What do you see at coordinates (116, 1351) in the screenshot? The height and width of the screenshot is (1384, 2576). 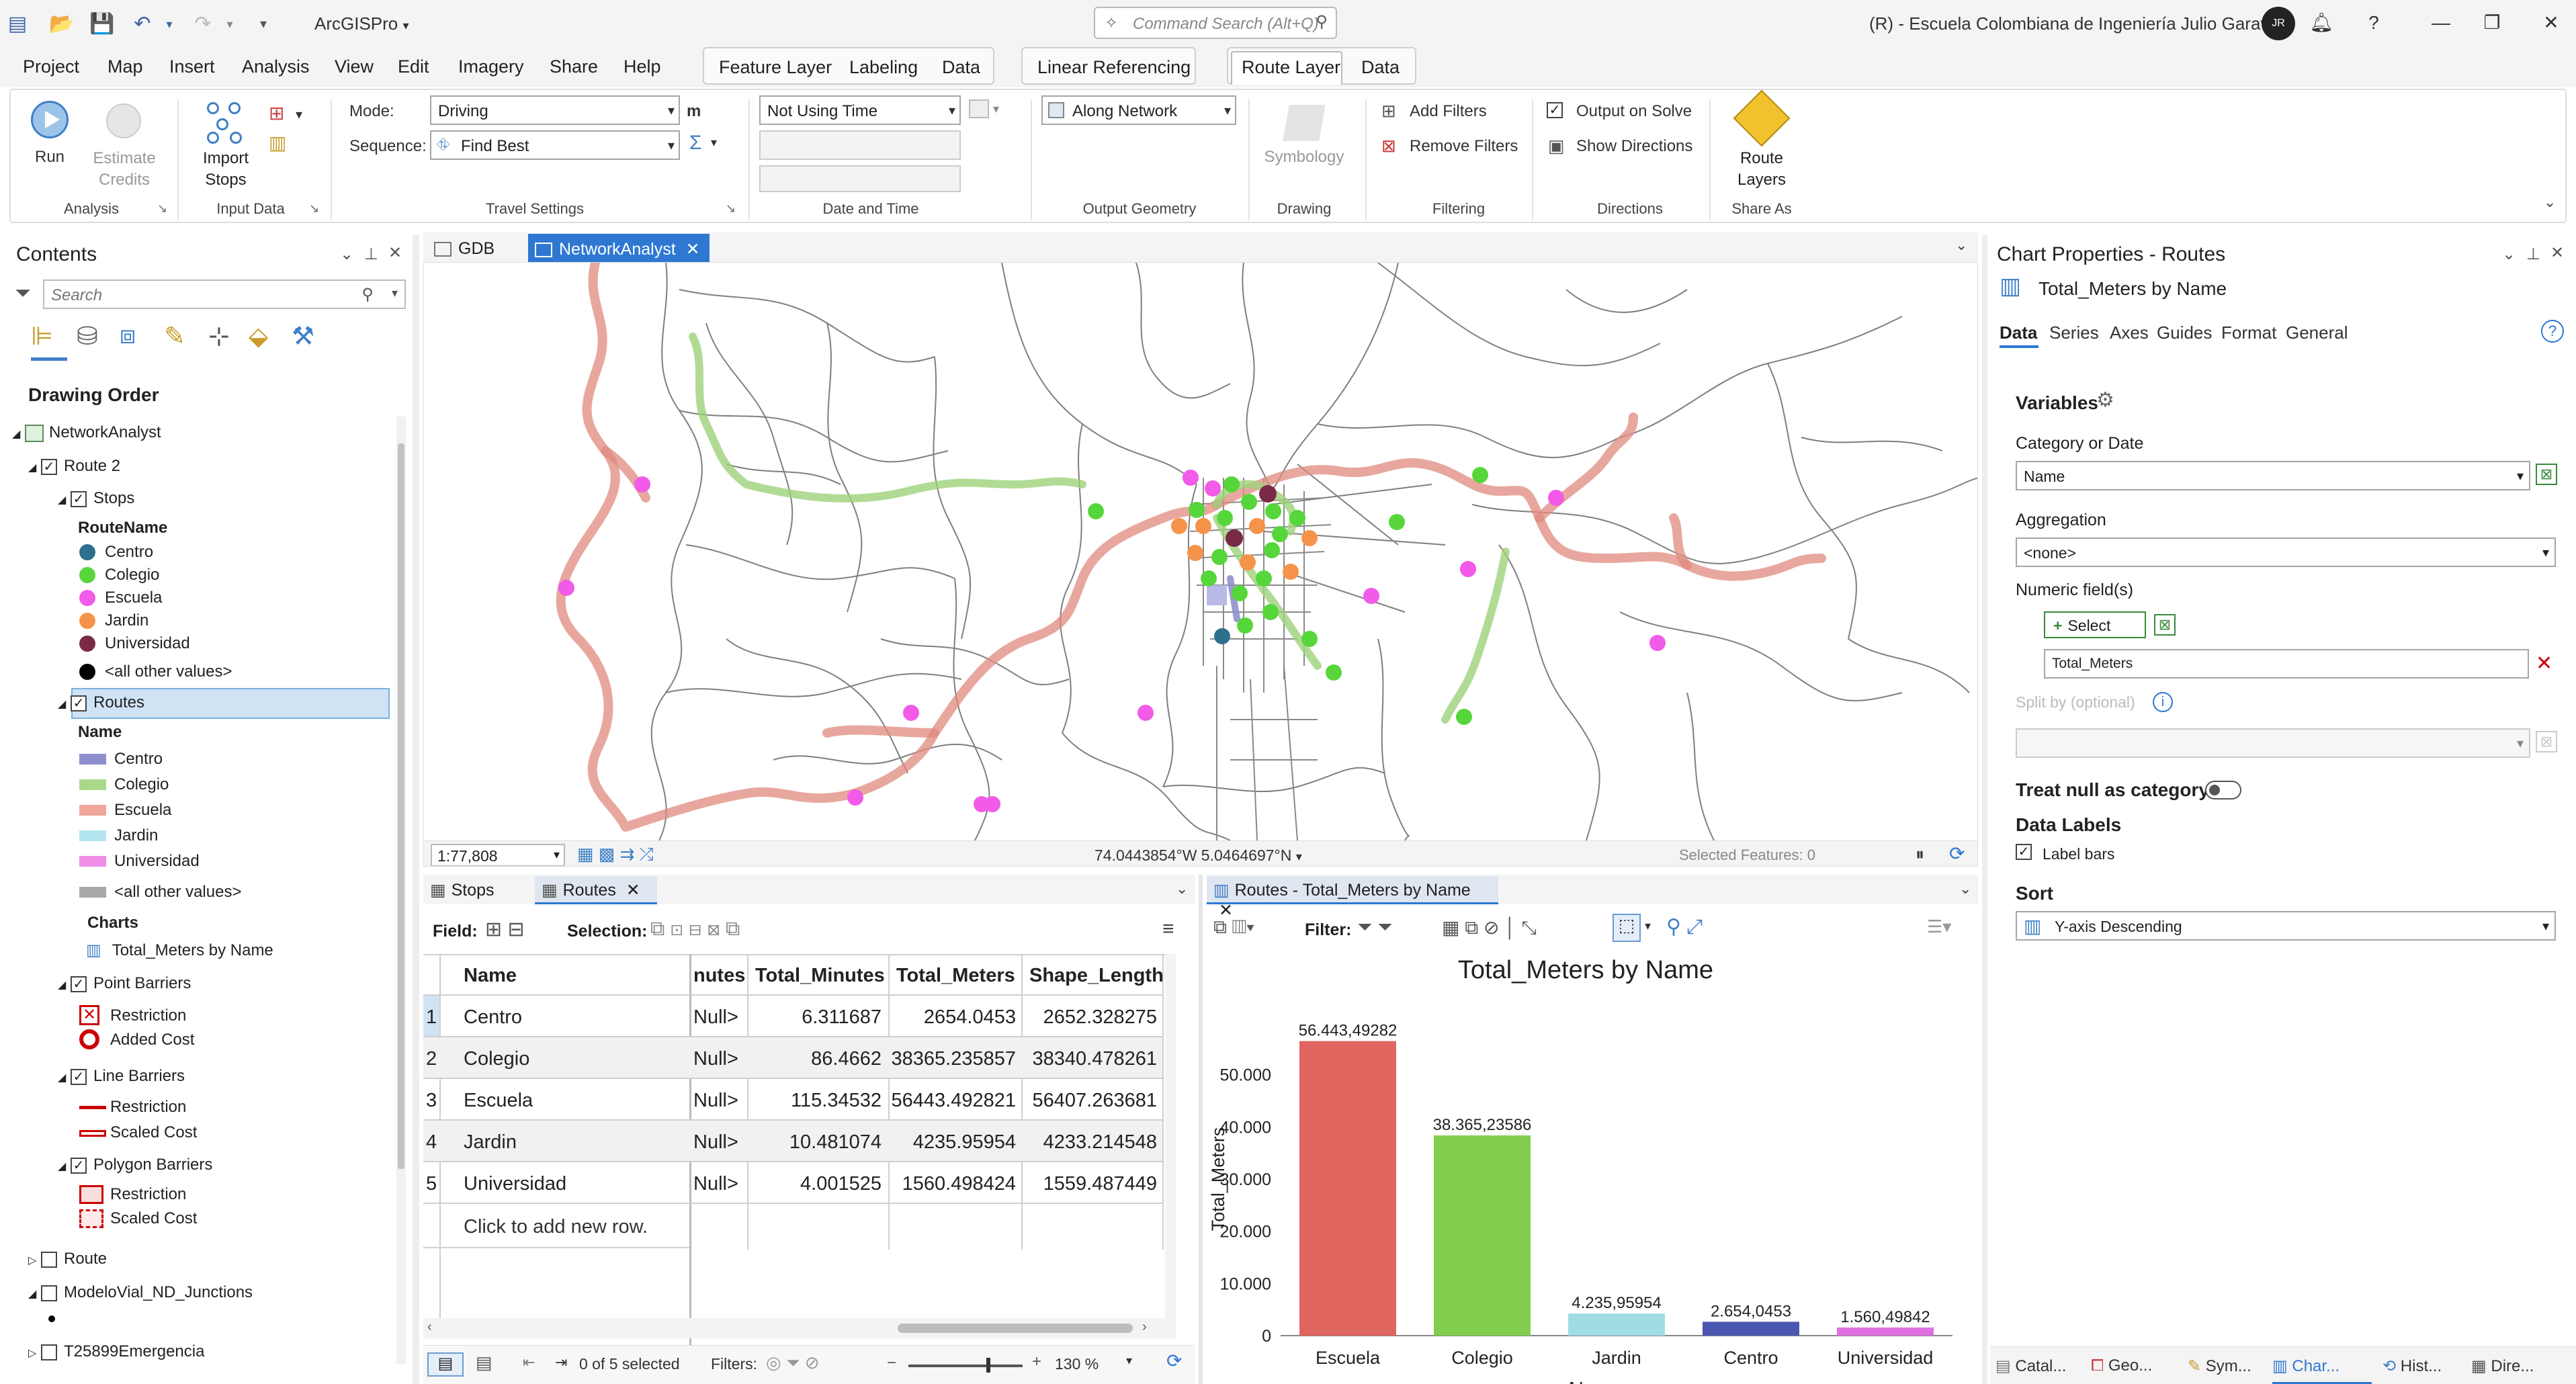 I see `tree-emergencia: ▷ T25899Emergencia` at bounding box center [116, 1351].